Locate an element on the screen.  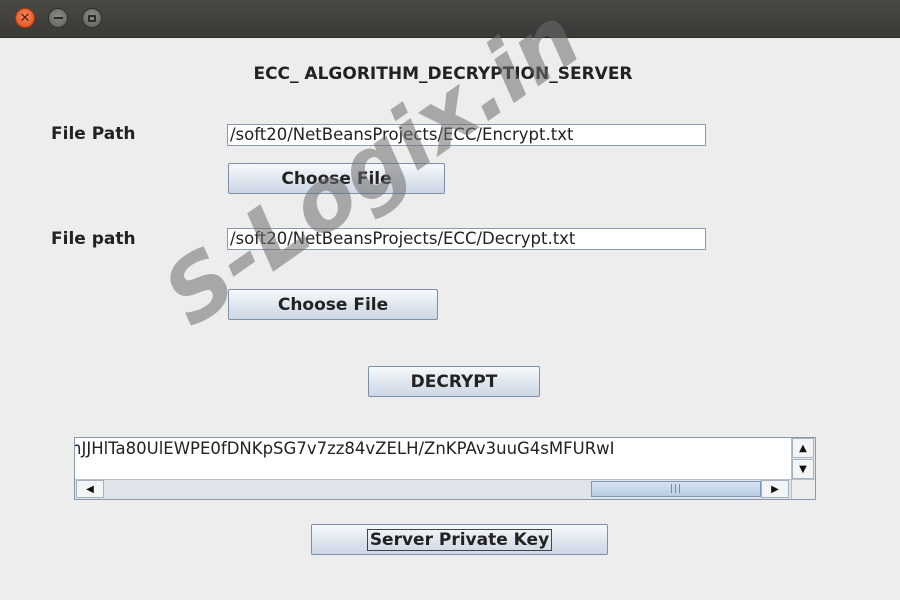
server-private-key-button: Server Private Key is located at coordinates (459, 539).